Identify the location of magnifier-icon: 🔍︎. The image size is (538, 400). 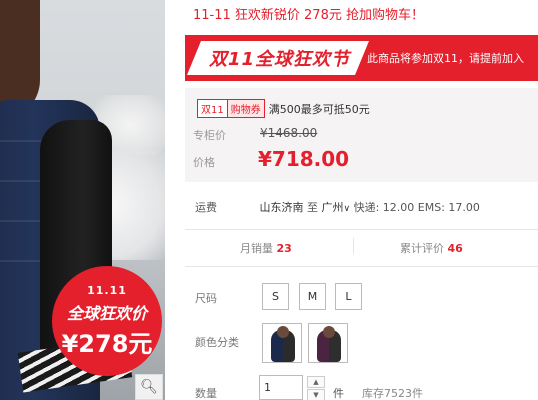
(149, 387).